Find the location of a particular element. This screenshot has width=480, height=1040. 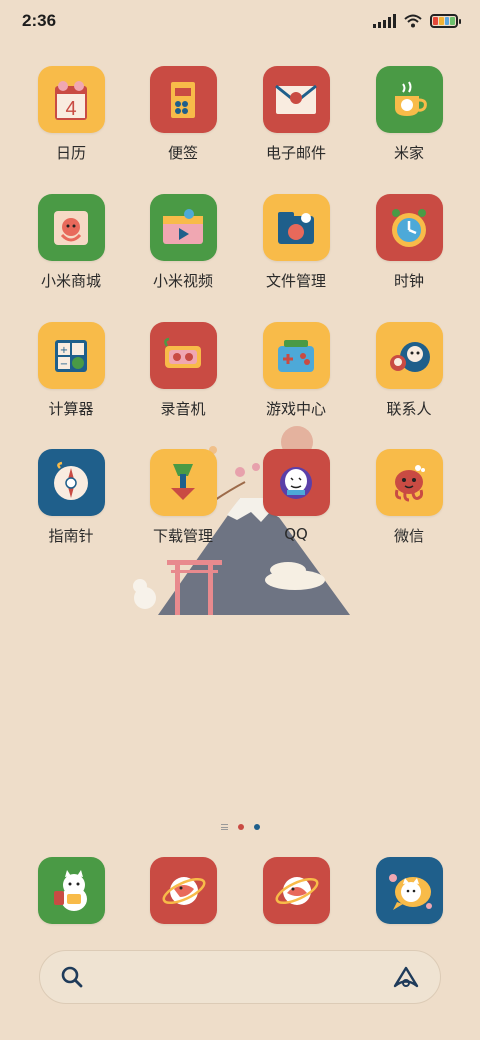

qq-icon is located at coordinates (296, 482).